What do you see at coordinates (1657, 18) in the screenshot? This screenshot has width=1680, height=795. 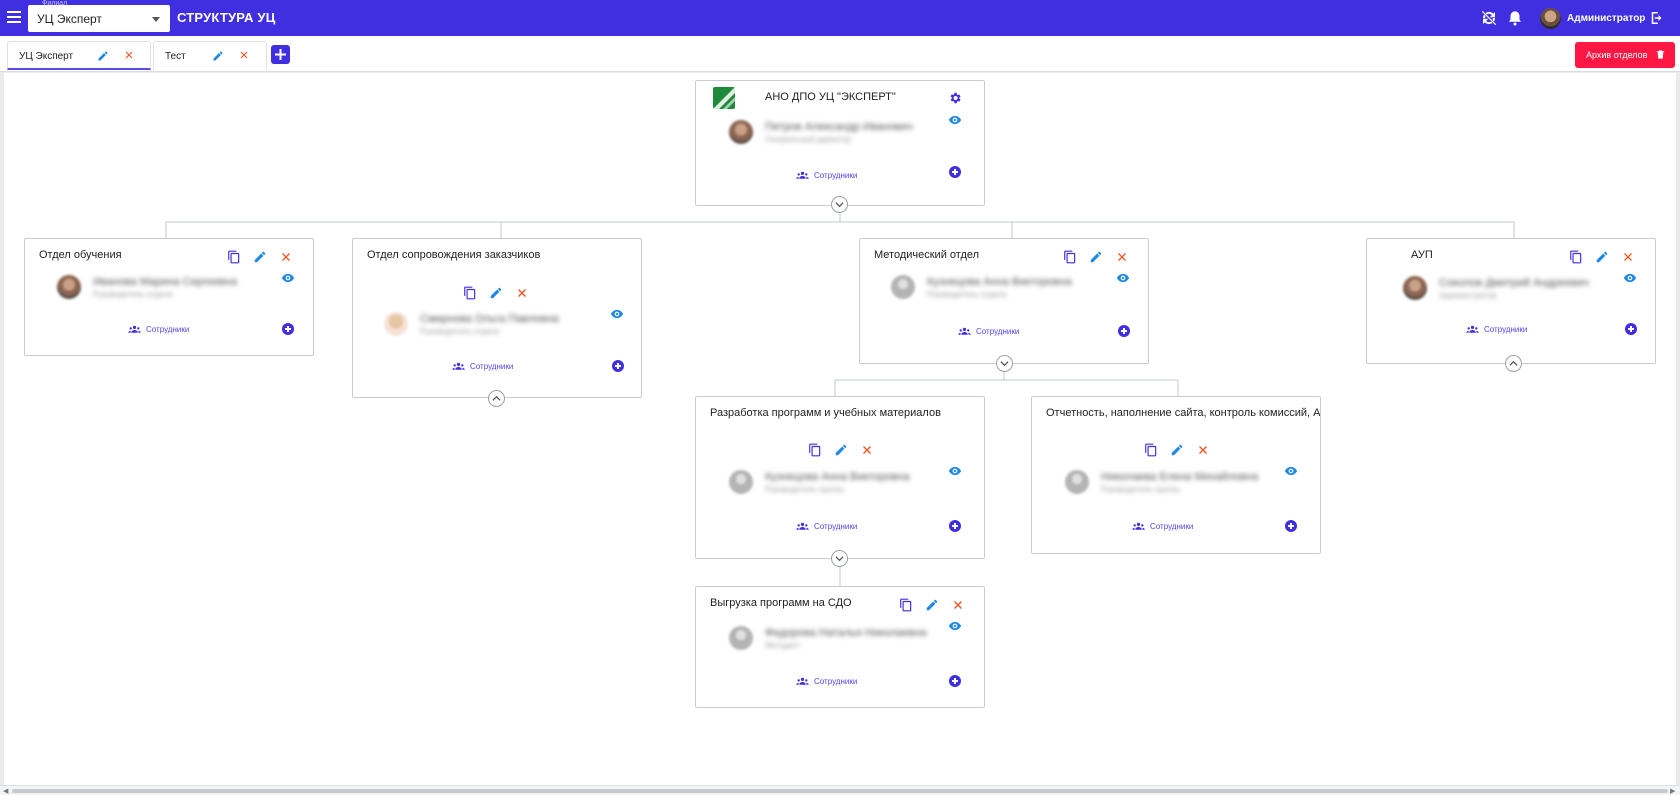 I see `logout-icon` at bounding box center [1657, 18].